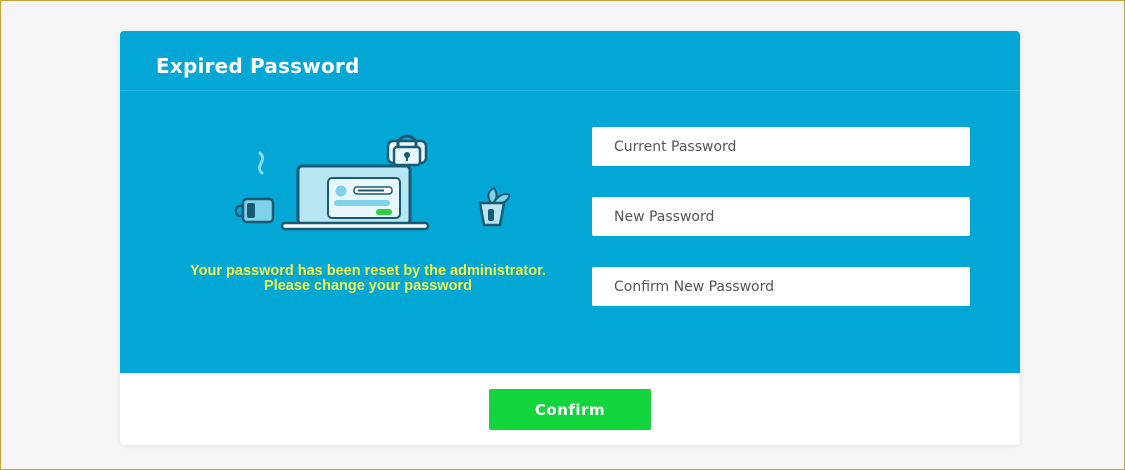 This screenshot has height=470, width=1125. Describe the element at coordinates (407, 150) in the screenshot. I see `padlock-icon` at that location.